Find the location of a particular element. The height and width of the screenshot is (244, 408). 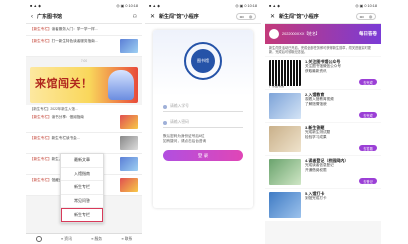

password-field: 请输入密码 is located at coordinates (203, 123).